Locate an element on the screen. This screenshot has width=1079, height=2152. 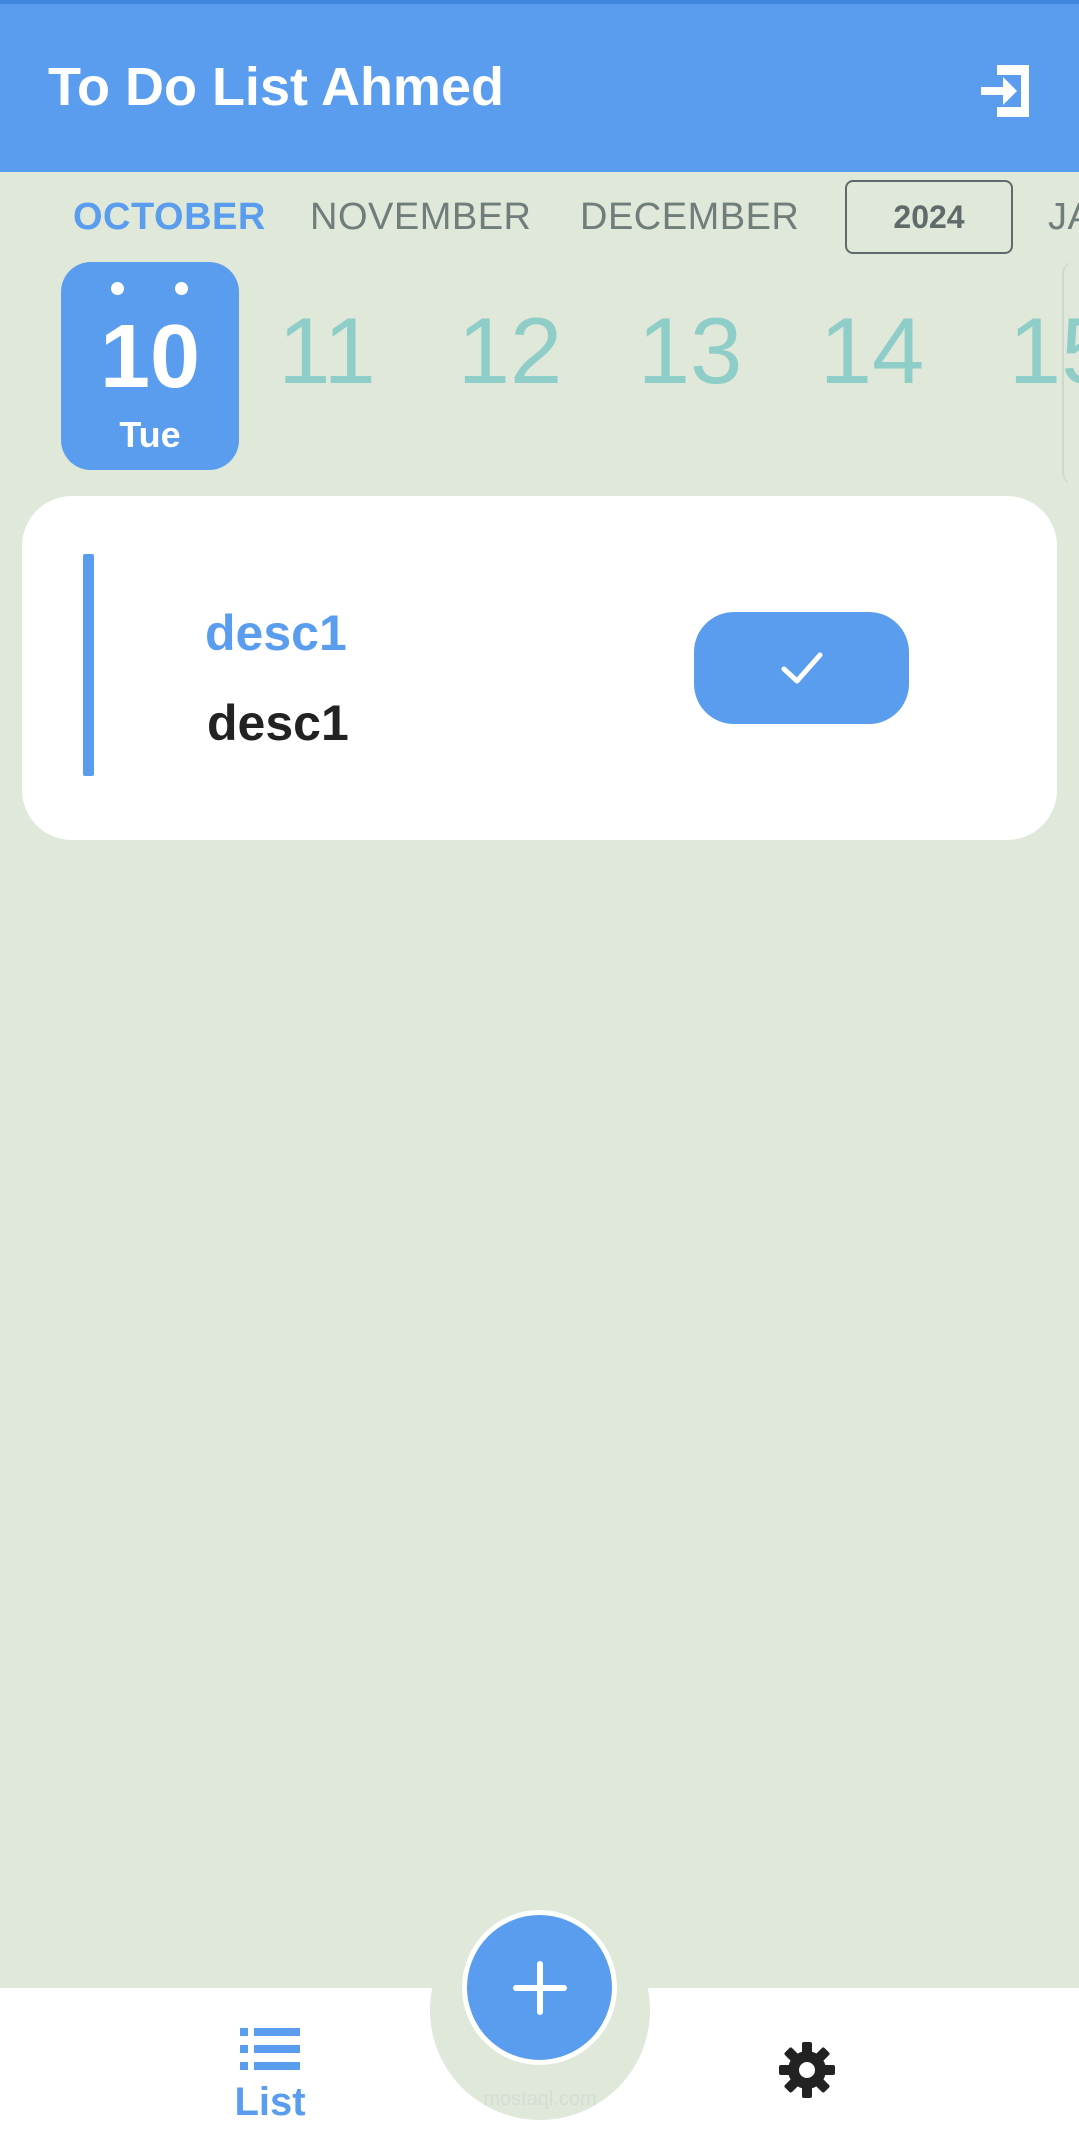
task-accent-bar is located at coordinates (88, 665).